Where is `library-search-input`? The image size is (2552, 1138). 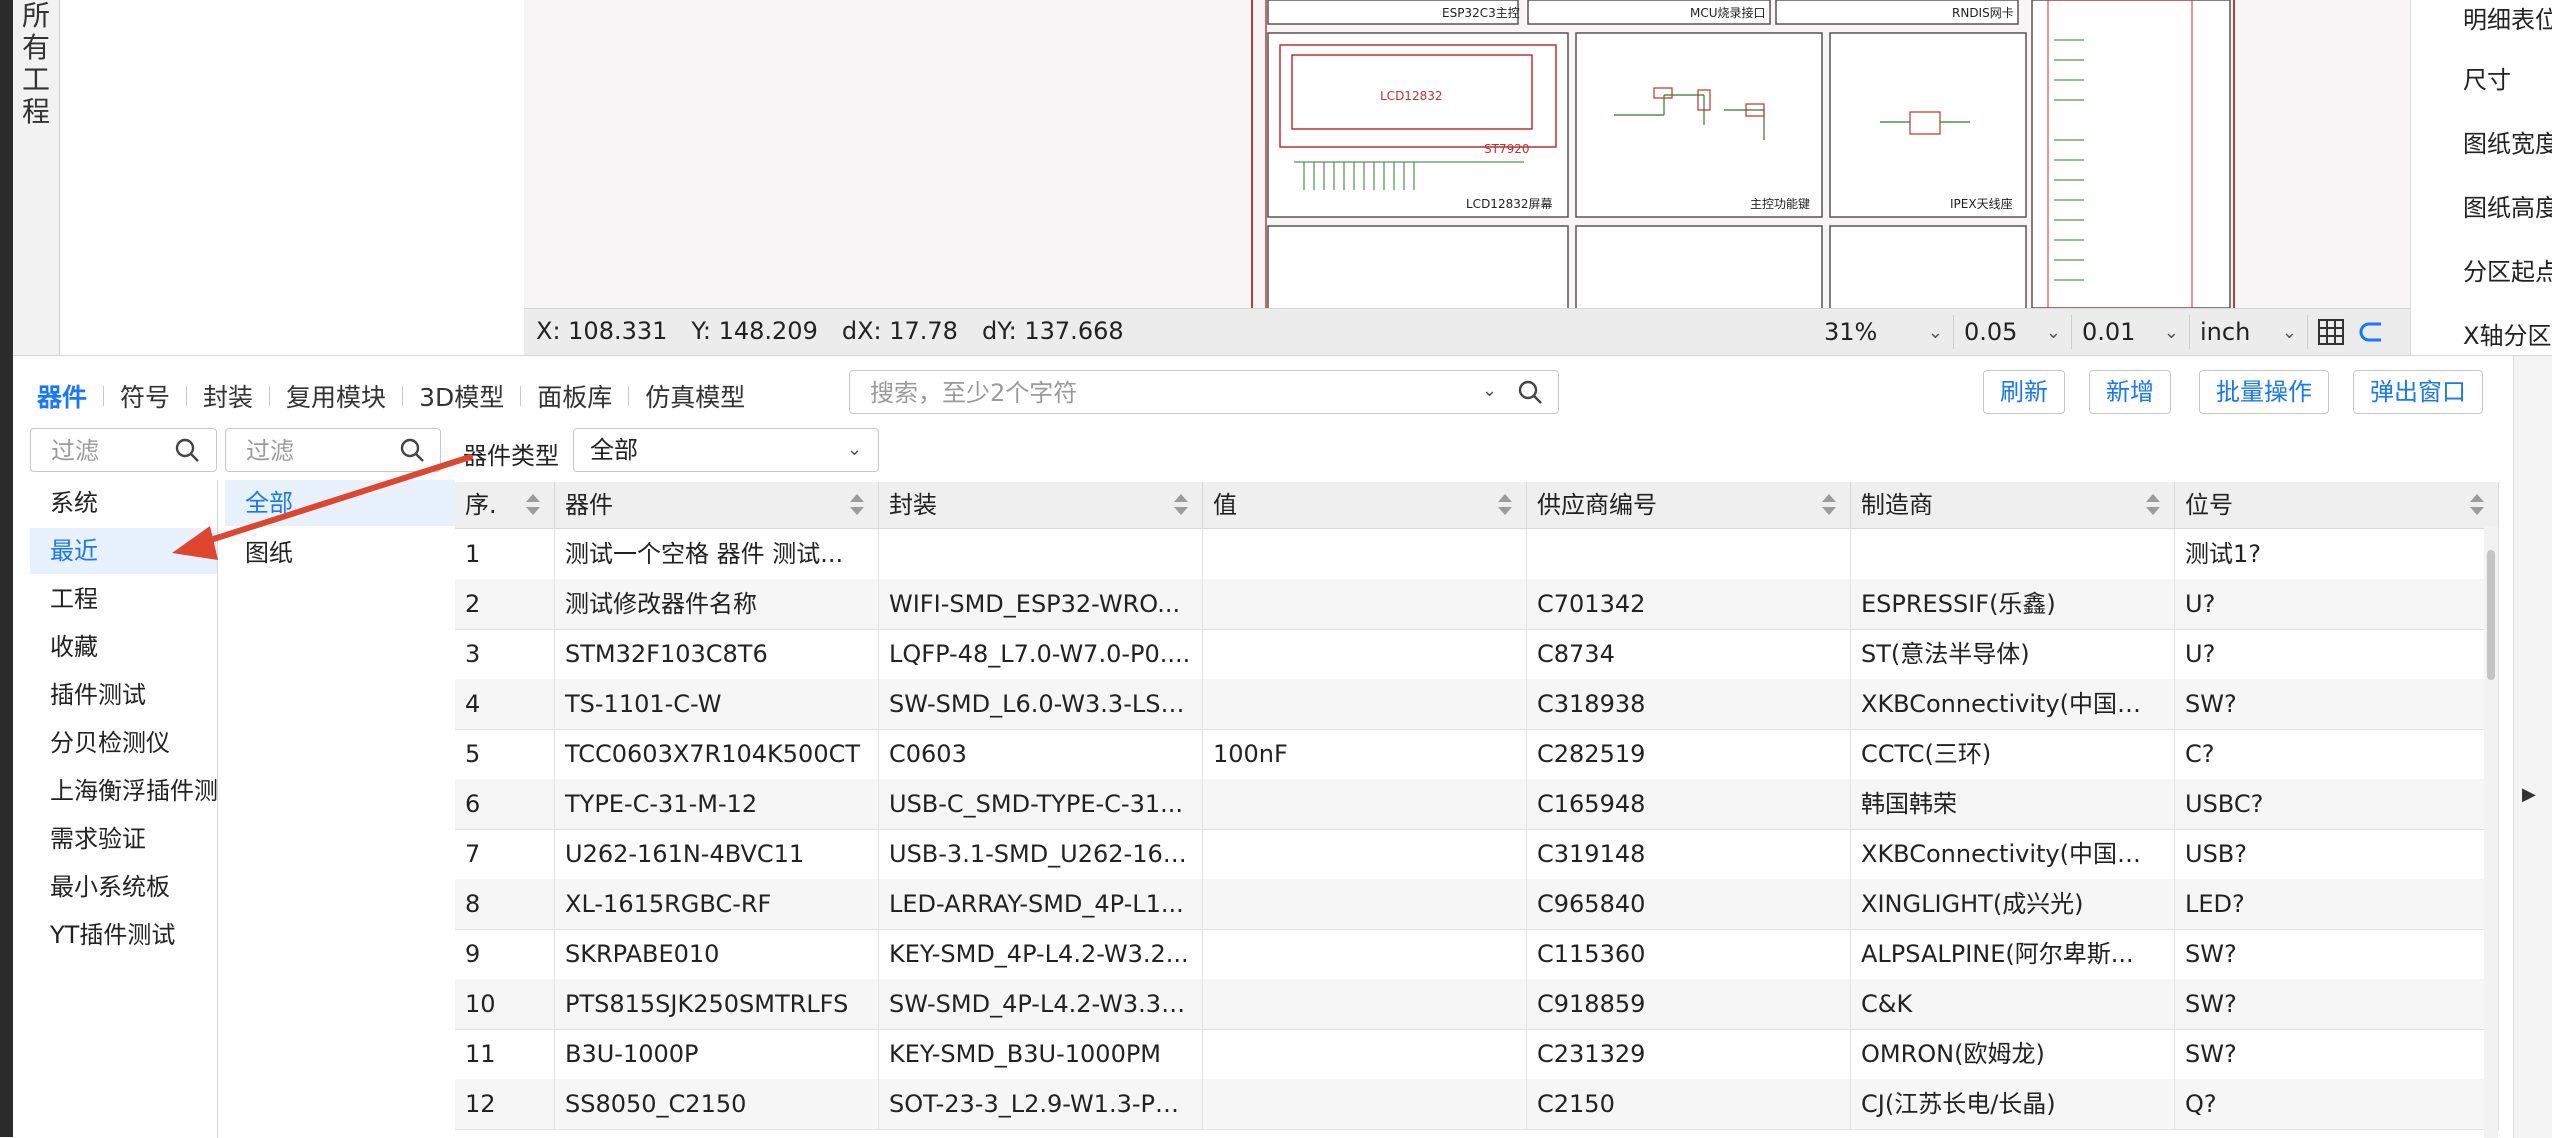 library-search-input is located at coordinates (1140, 393).